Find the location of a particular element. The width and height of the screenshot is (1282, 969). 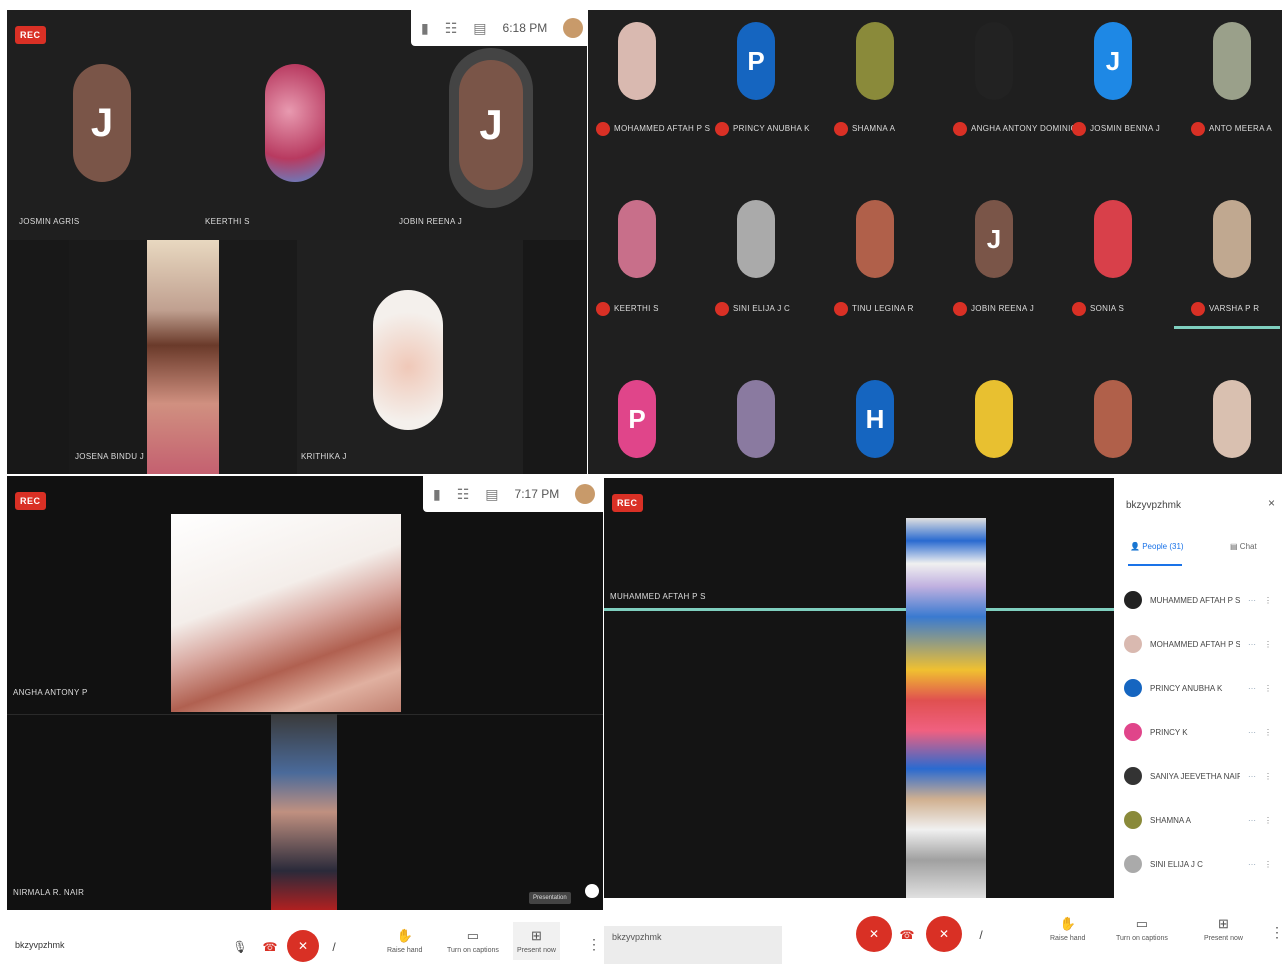

participant-avatar: P is located at coordinates (756, 61).